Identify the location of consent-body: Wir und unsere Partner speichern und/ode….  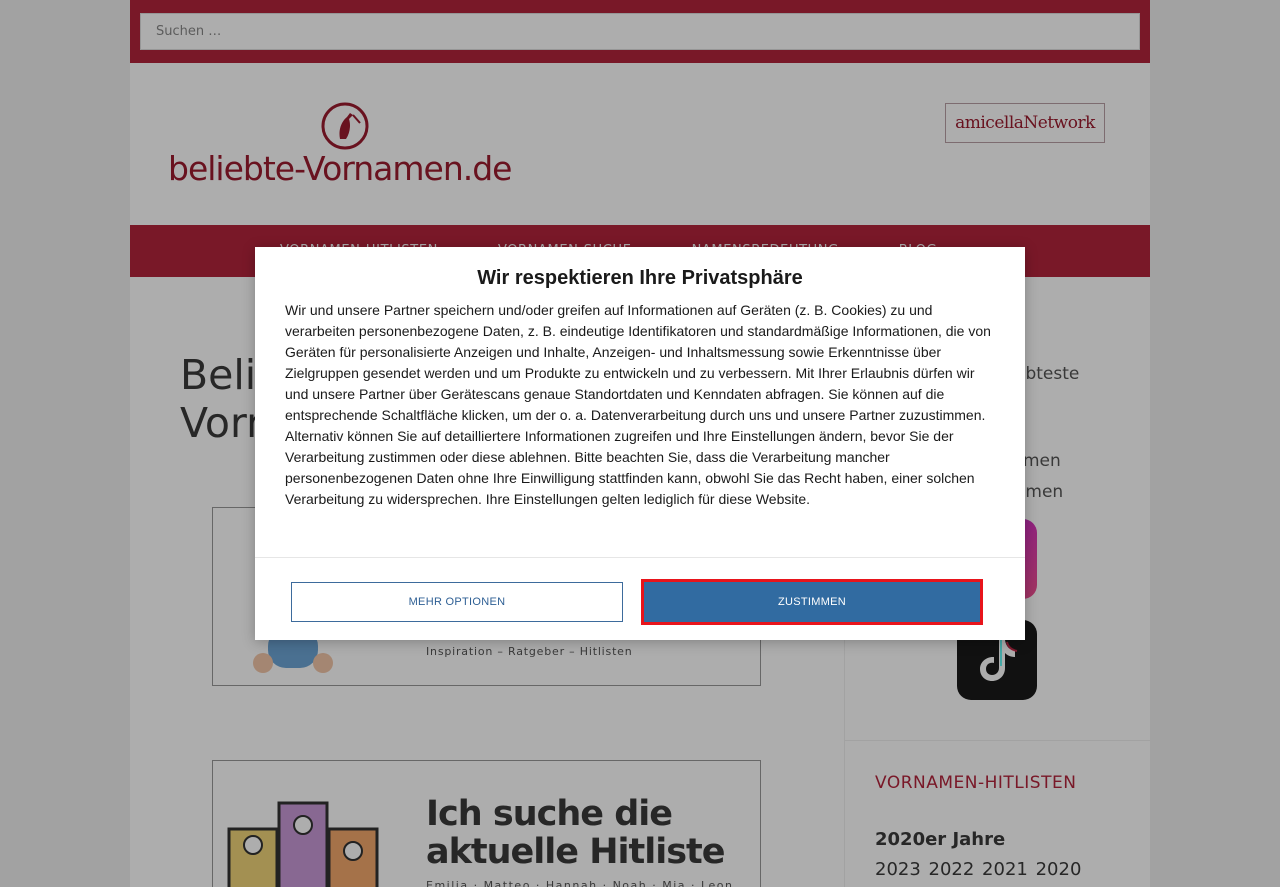
(638, 404).